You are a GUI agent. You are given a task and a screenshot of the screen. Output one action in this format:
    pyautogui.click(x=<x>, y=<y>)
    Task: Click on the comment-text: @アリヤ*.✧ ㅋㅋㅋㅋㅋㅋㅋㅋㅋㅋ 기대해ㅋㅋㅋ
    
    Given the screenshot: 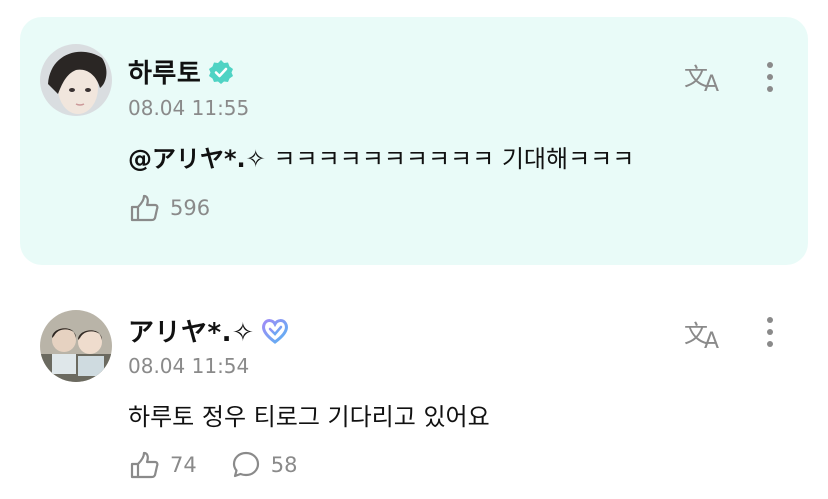 What is the action you would take?
    pyautogui.click(x=381, y=156)
    